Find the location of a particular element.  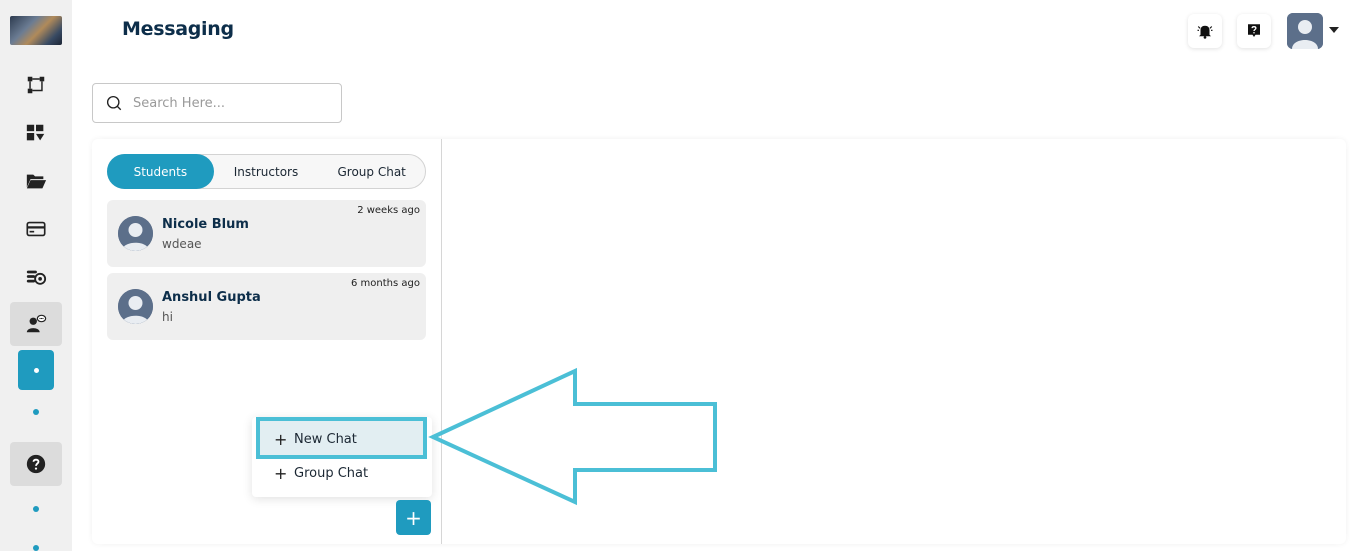

coins-icon is located at coordinates (36, 277).